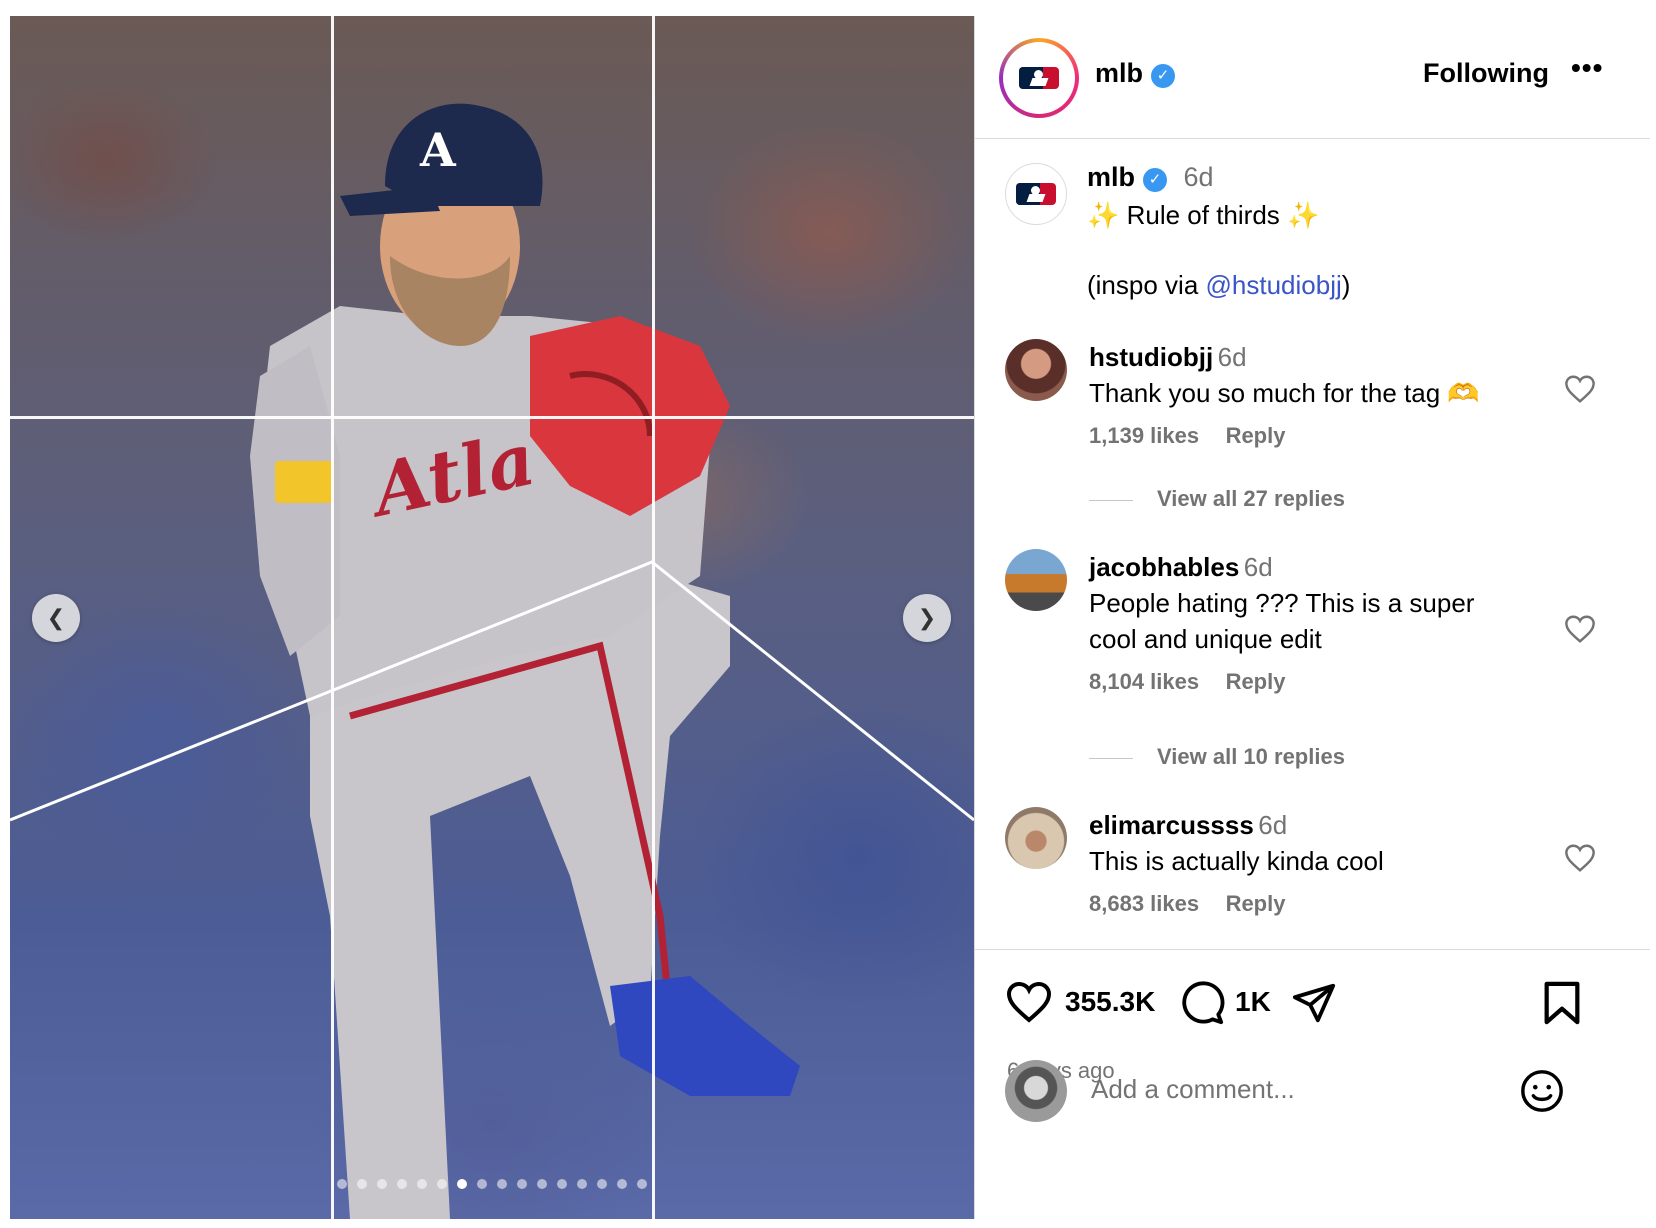 The width and height of the screenshot is (1656, 1228). I want to click on chevron-right-icon: ❯, so click(927, 617).